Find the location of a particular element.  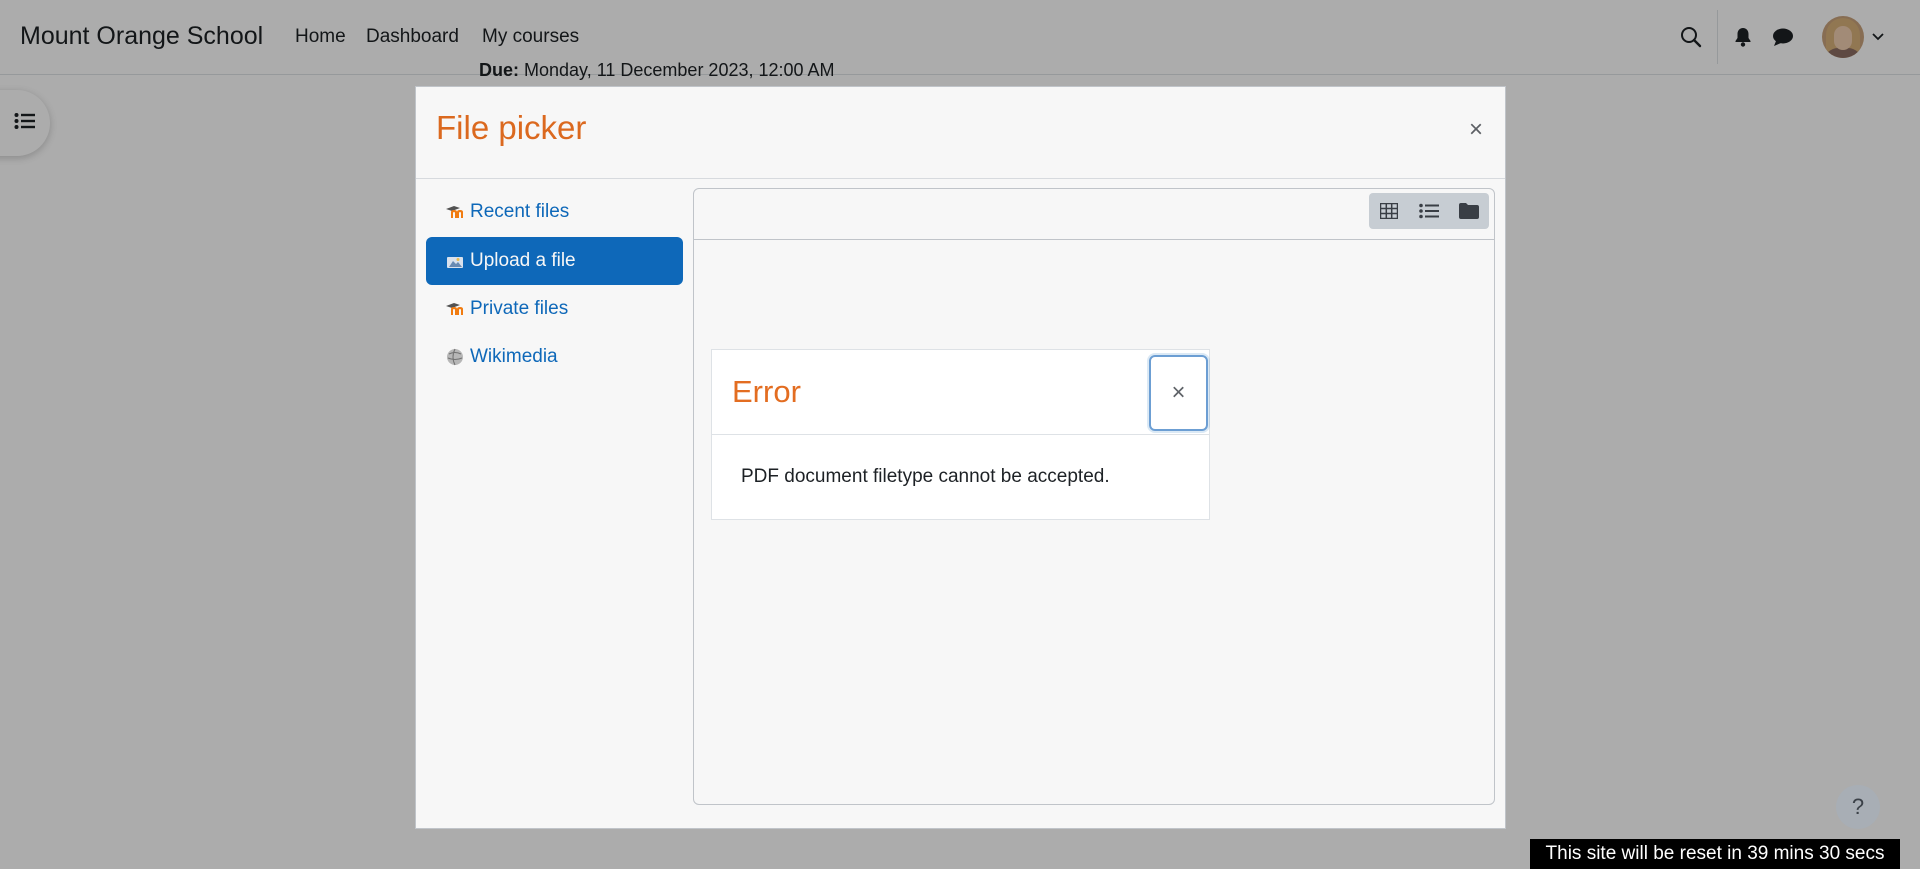

error-title: Error is located at coordinates (766, 391).